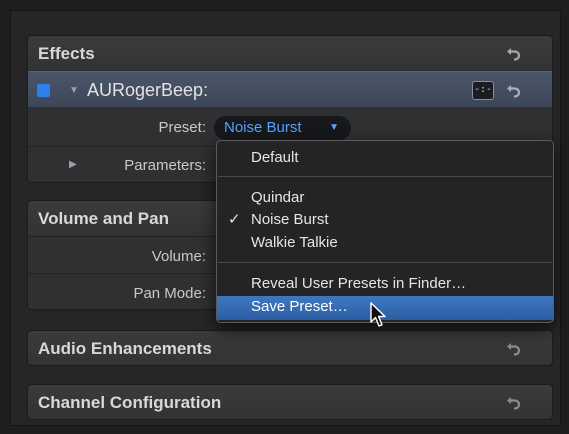 Image resolution: width=569 pixels, height=434 pixels. Describe the element at coordinates (169, 293) in the screenshot. I see `pan-mode-label: Pan Mode:` at that location.